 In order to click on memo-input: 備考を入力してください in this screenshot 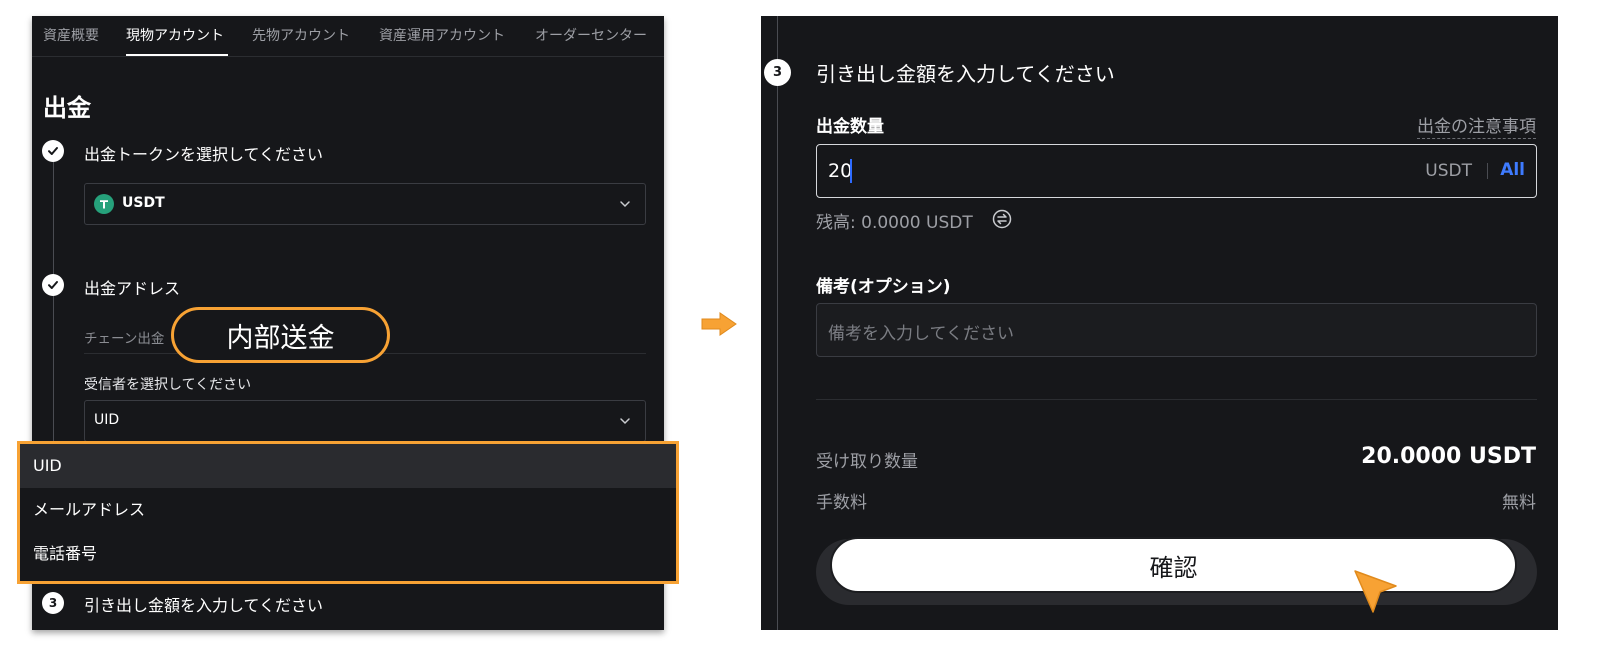, I will do `click(1176, 330)`.